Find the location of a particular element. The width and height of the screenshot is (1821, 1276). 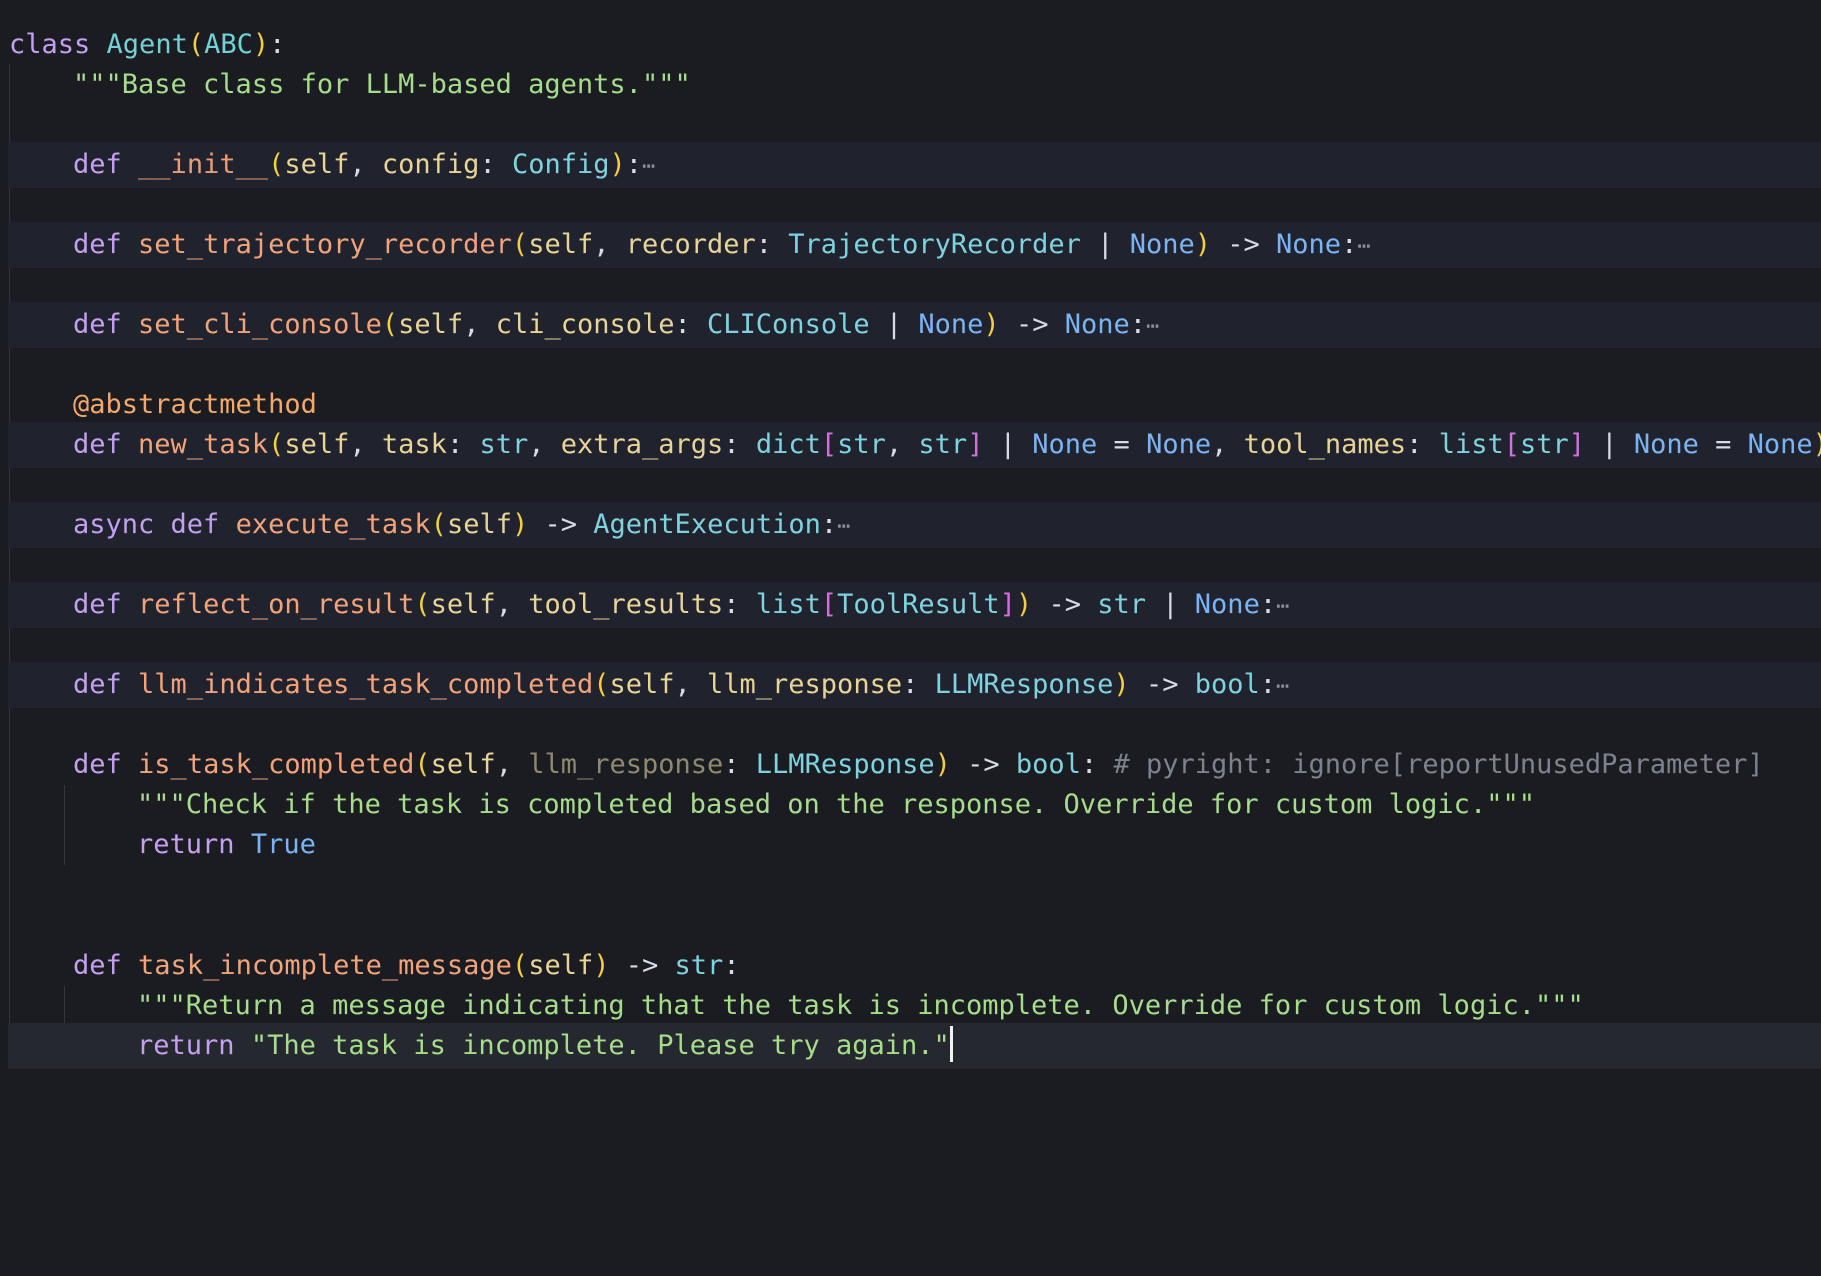

function-name: set_trajectory_recorder is located at coordinates (325, 244).